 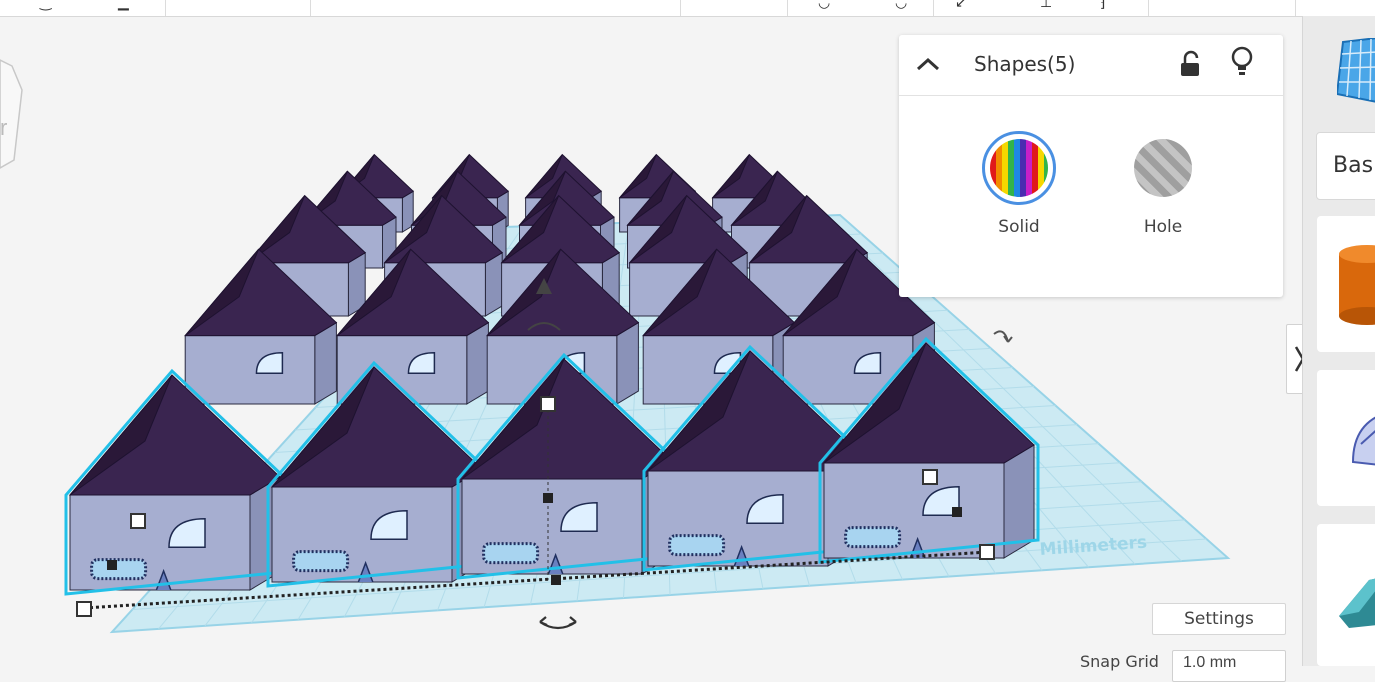 What do you see at coordinates (1102, 5) in the screenshot?
I see `toolbar-tool-icon: ⁆` at bounding box center [1102, 5].